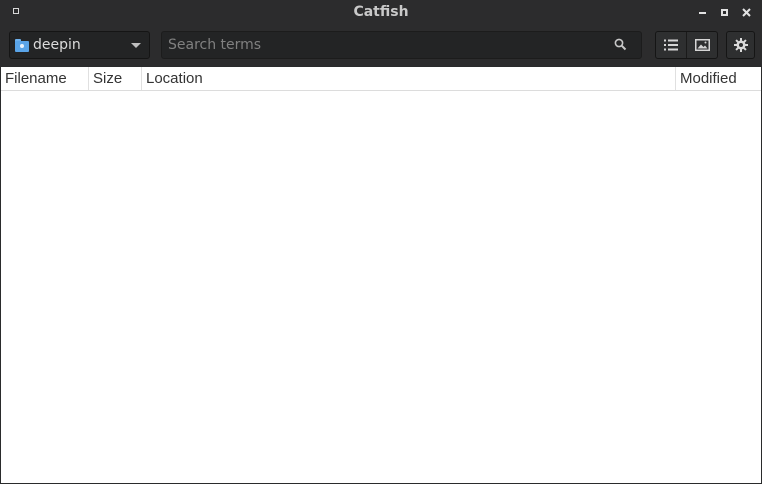 The image size is (762, 484). I want to click on column-header-modified: Modified, so click(718, 78).